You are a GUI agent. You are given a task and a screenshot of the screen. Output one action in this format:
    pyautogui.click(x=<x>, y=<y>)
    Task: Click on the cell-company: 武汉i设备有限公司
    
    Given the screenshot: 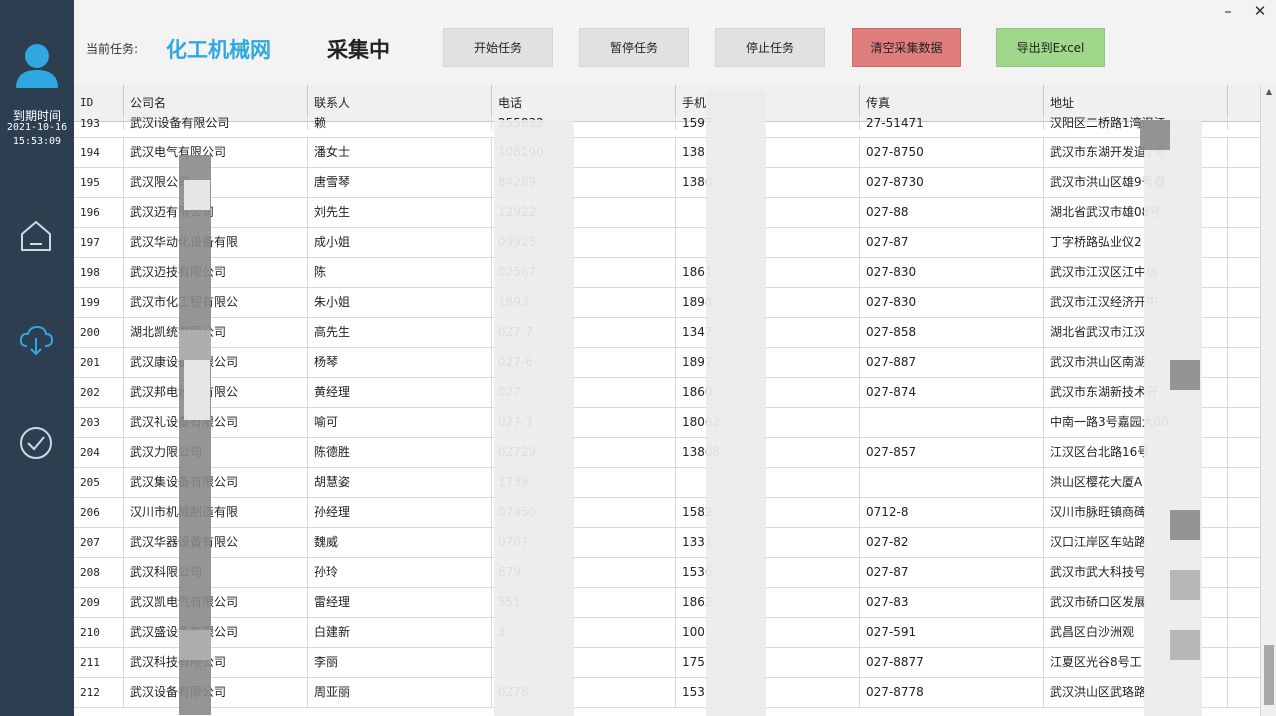 What is the action you would take?
    pyautogui.click(x=216, y=123)
    